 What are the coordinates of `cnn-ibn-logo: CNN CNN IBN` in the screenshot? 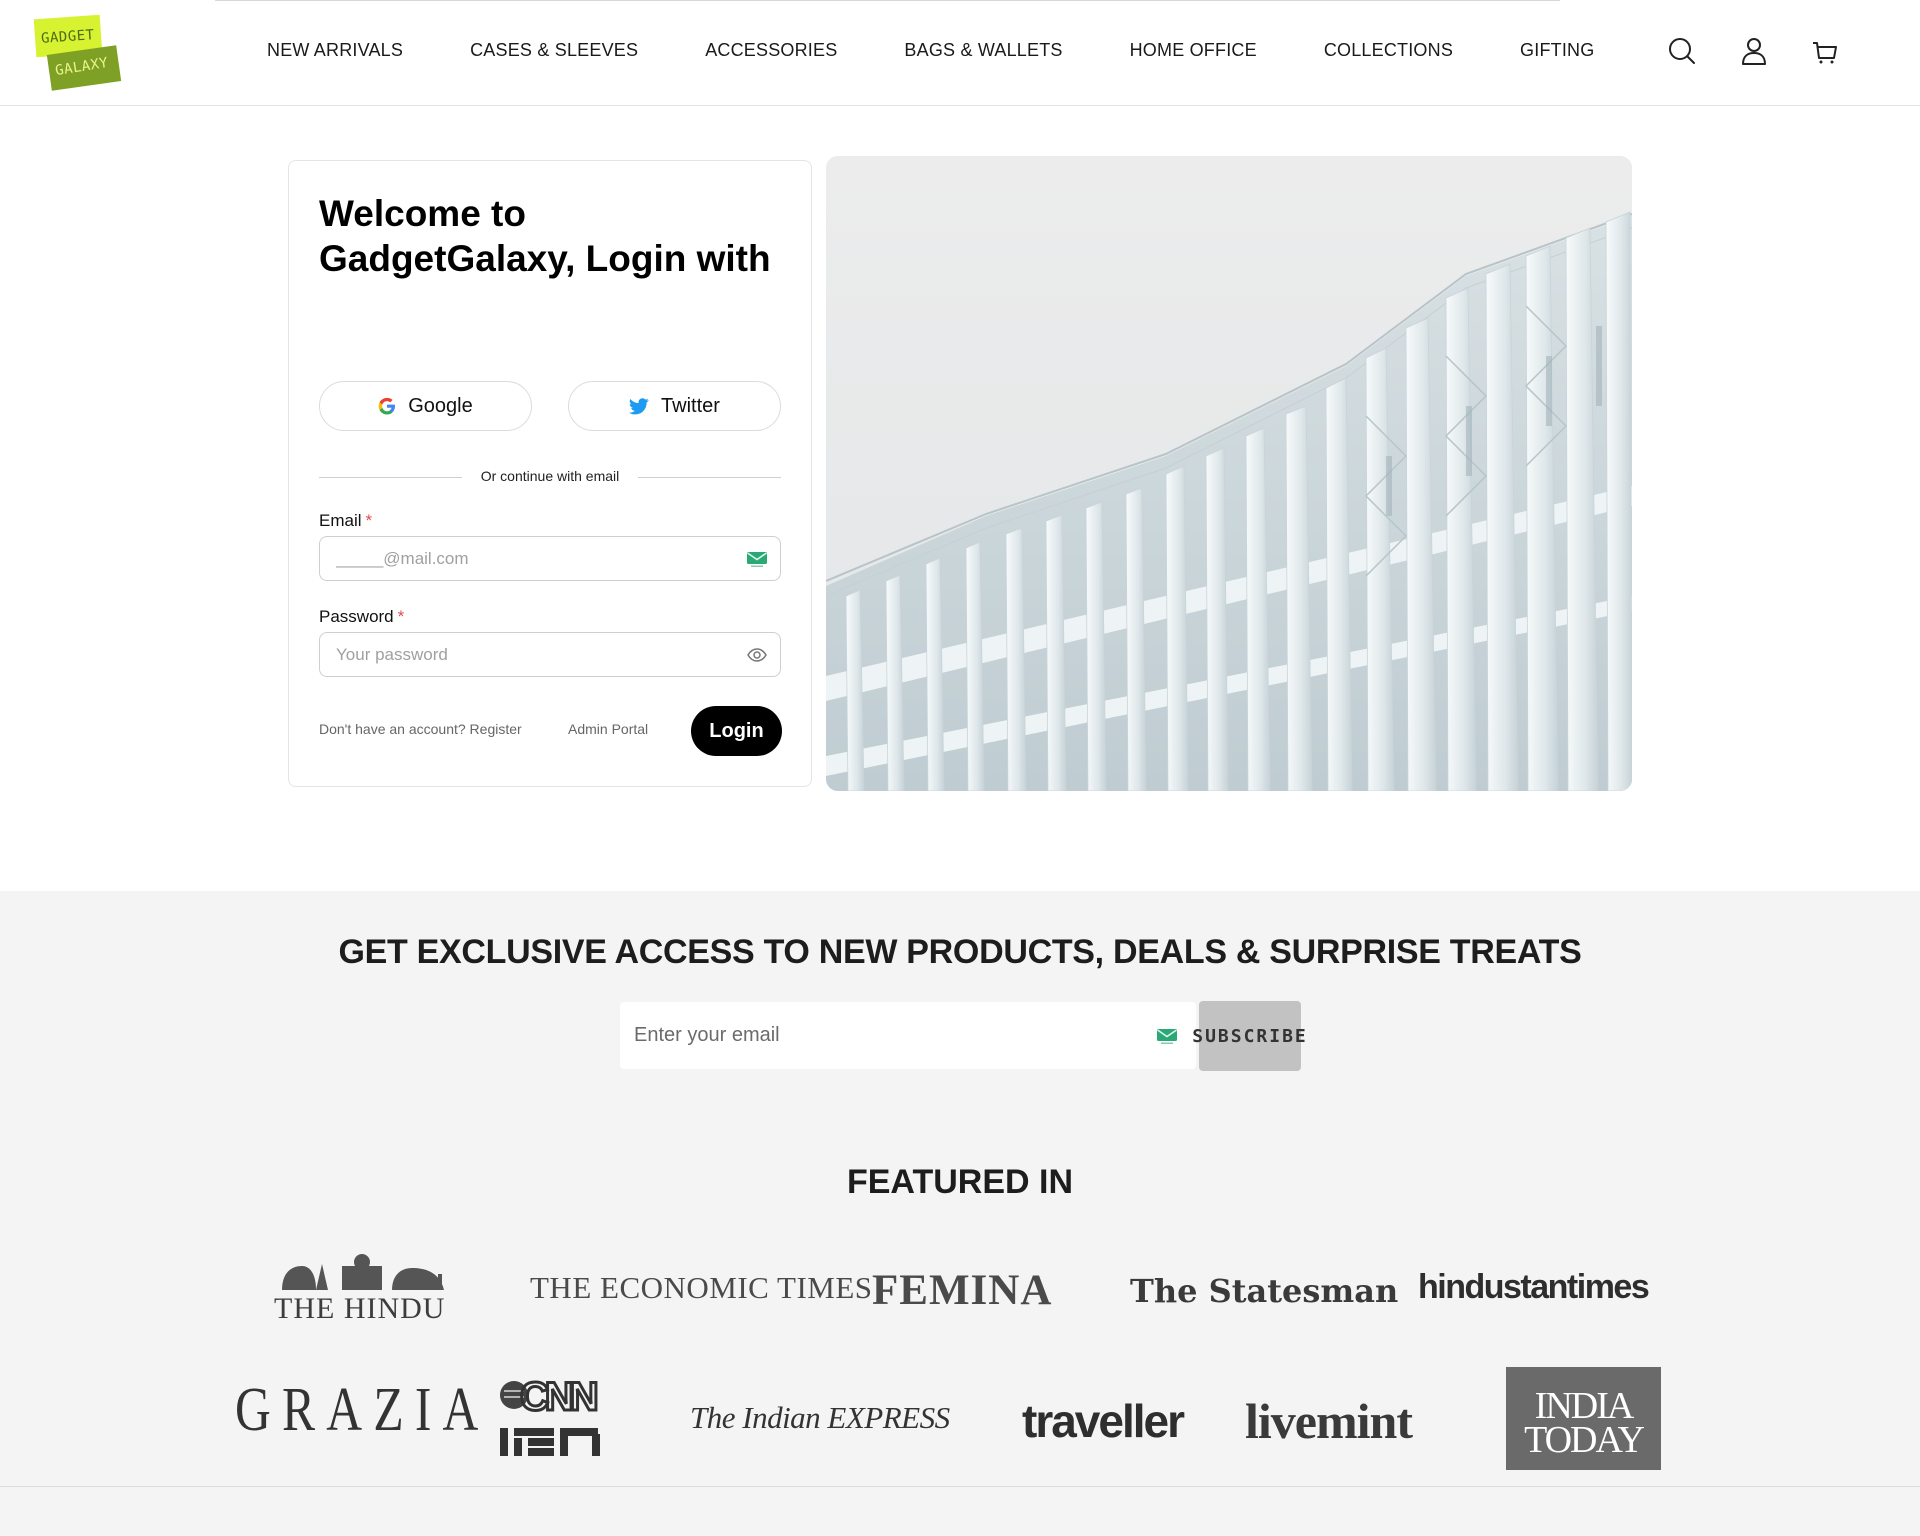 It's located at (559, 1416).